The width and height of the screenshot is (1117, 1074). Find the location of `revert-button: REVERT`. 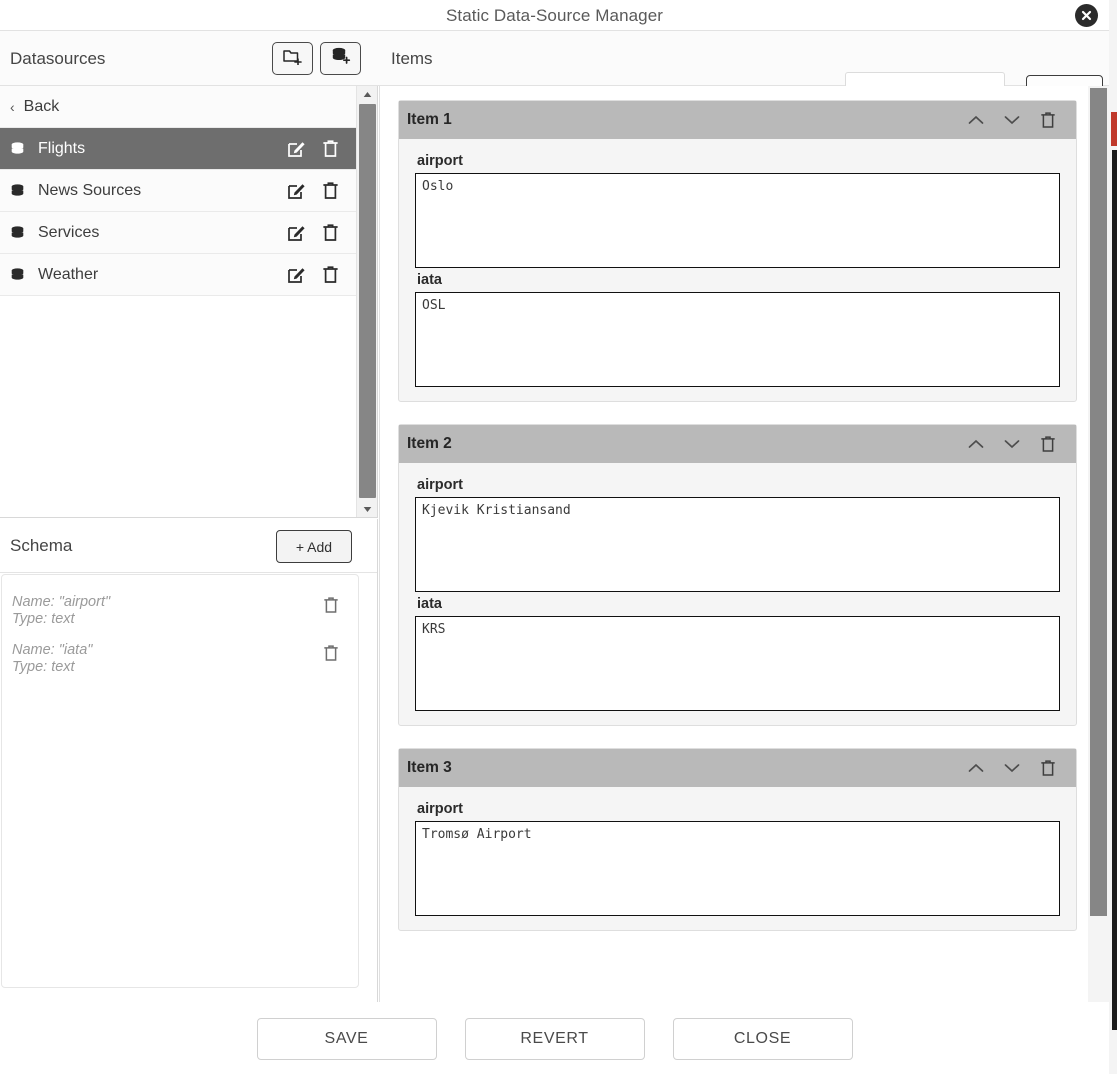

revert-button: REVERT is located at coordinates (554, 1038).